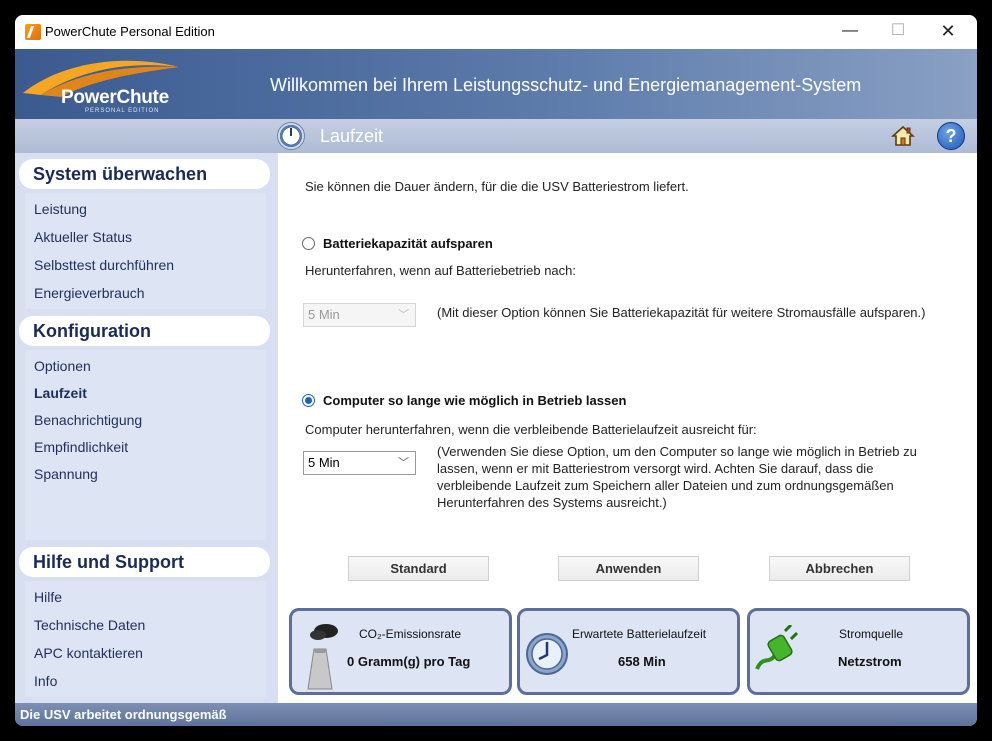 The image size is (992, 741). What do you see at coordinates (144, 331) in the screenshot?
I see `sidebar-group-configuration: Konfiguration` at bounding box center [144, 331].